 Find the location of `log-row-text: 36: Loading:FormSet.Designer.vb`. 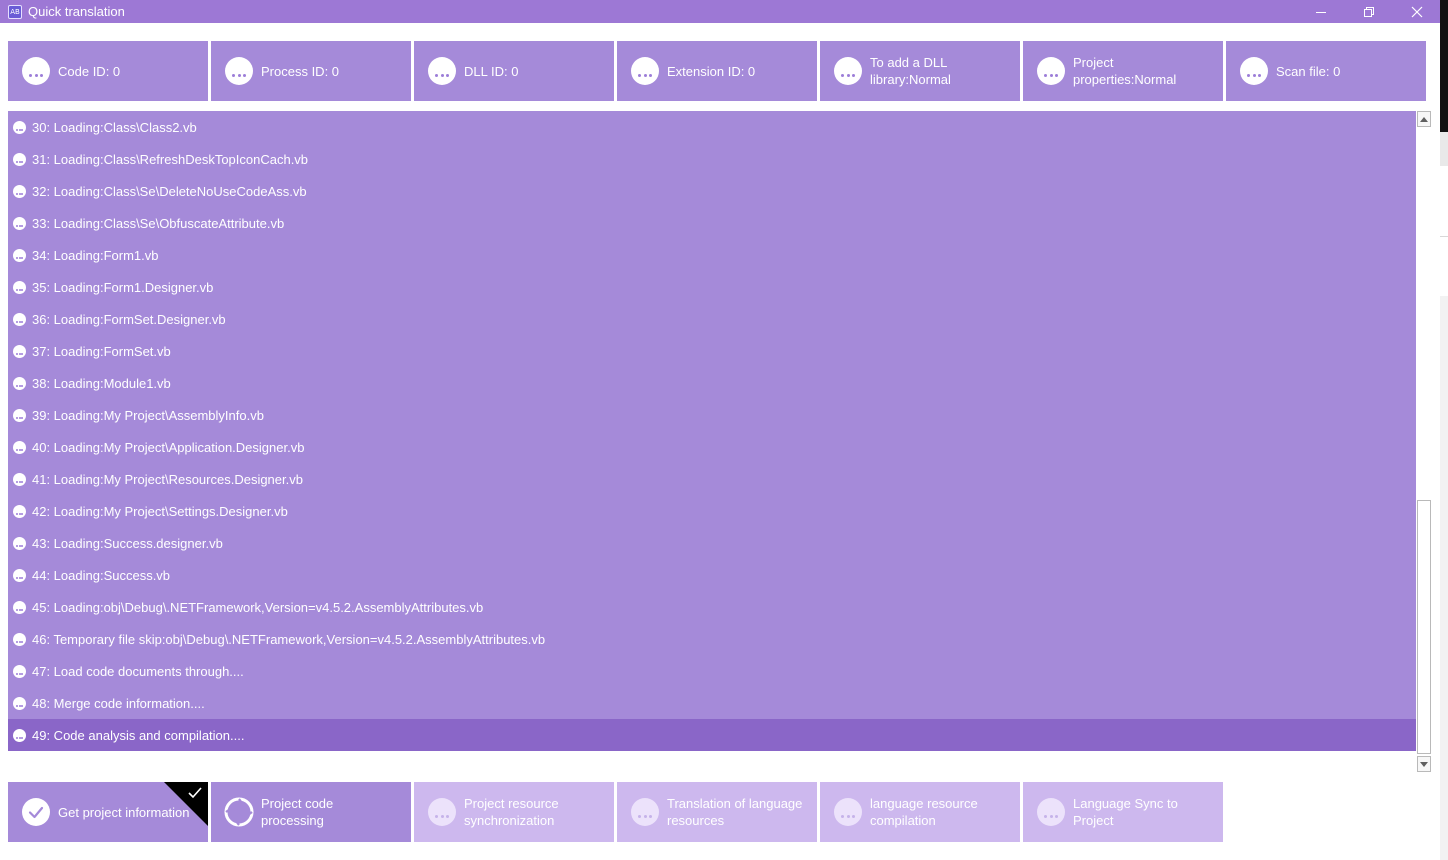

log-row-text: 36: Loading:FormSet.Designer.vb is located at coordinates (129, 319).